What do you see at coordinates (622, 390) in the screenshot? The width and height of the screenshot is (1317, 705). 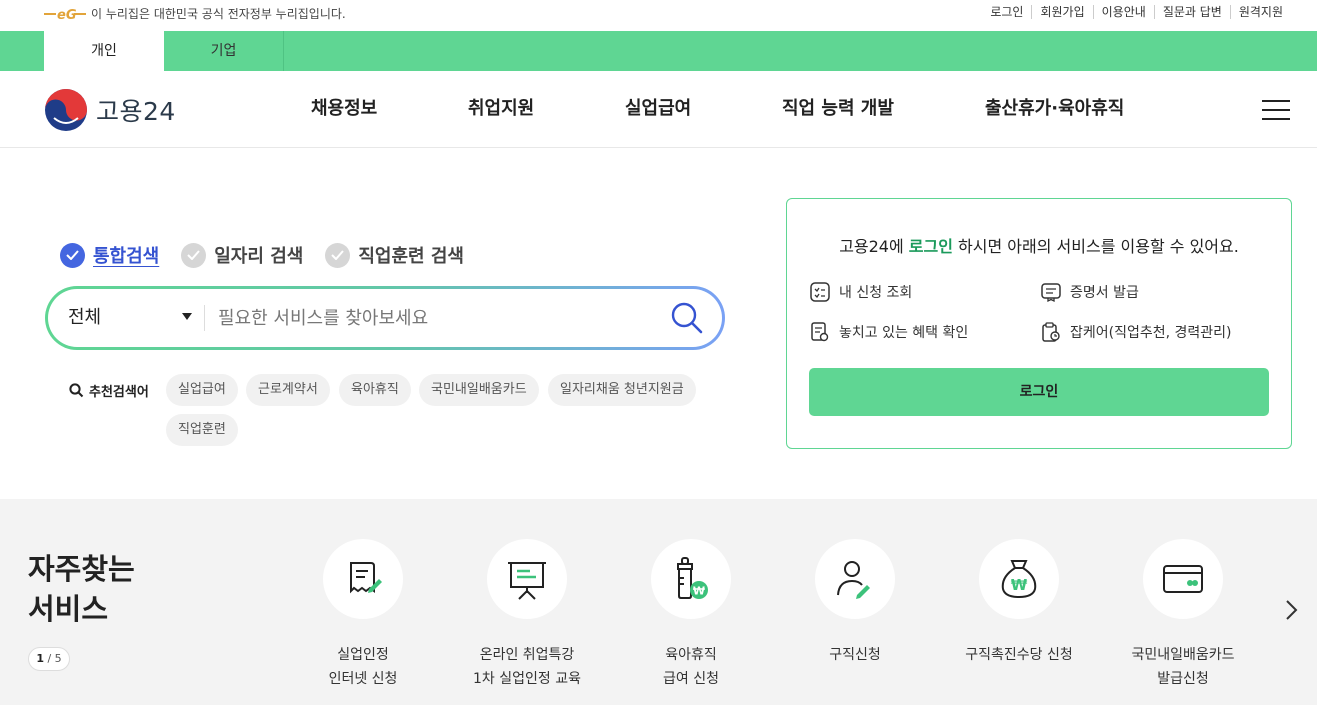 I see `keyword-chip: 일자리채움 청년지원금` at bounding box center [622, 390].